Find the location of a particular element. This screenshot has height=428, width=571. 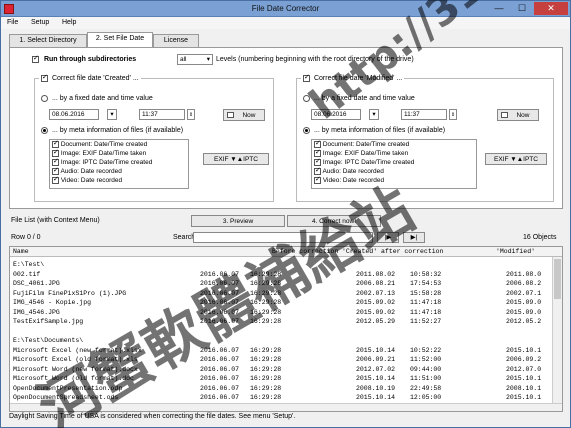

table-cell-name: IMG_4546.JPG is located at coordinates (36, 312).